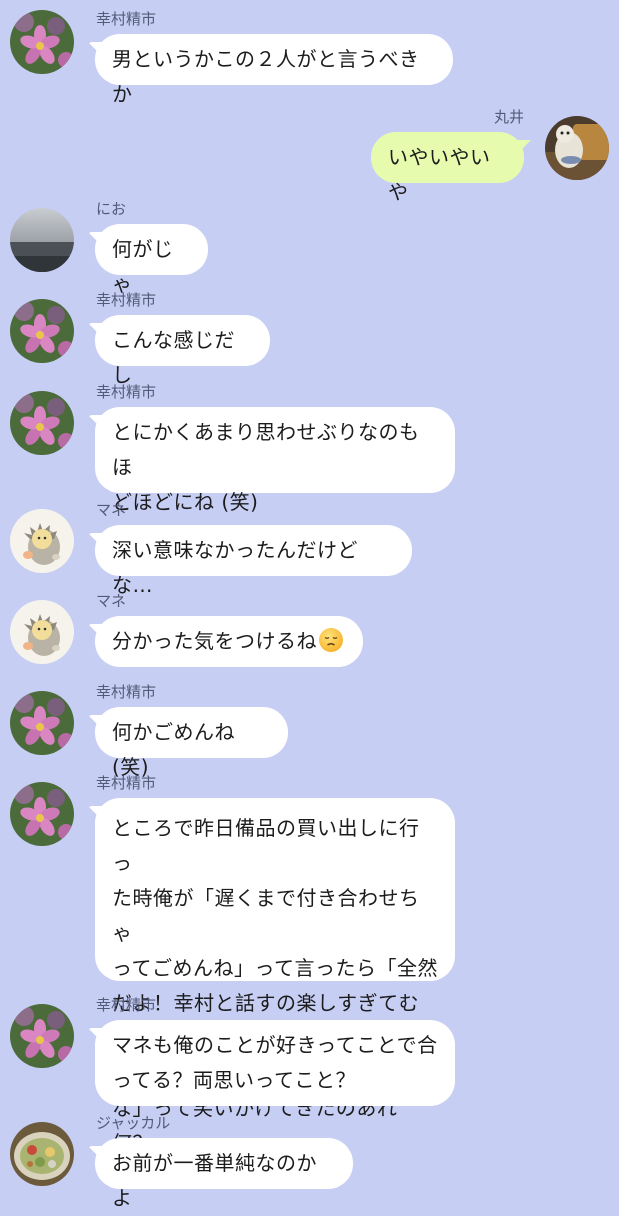  I want to click on message-bubble: 男というかこの２人がと言うべきか, so click(274, 70).